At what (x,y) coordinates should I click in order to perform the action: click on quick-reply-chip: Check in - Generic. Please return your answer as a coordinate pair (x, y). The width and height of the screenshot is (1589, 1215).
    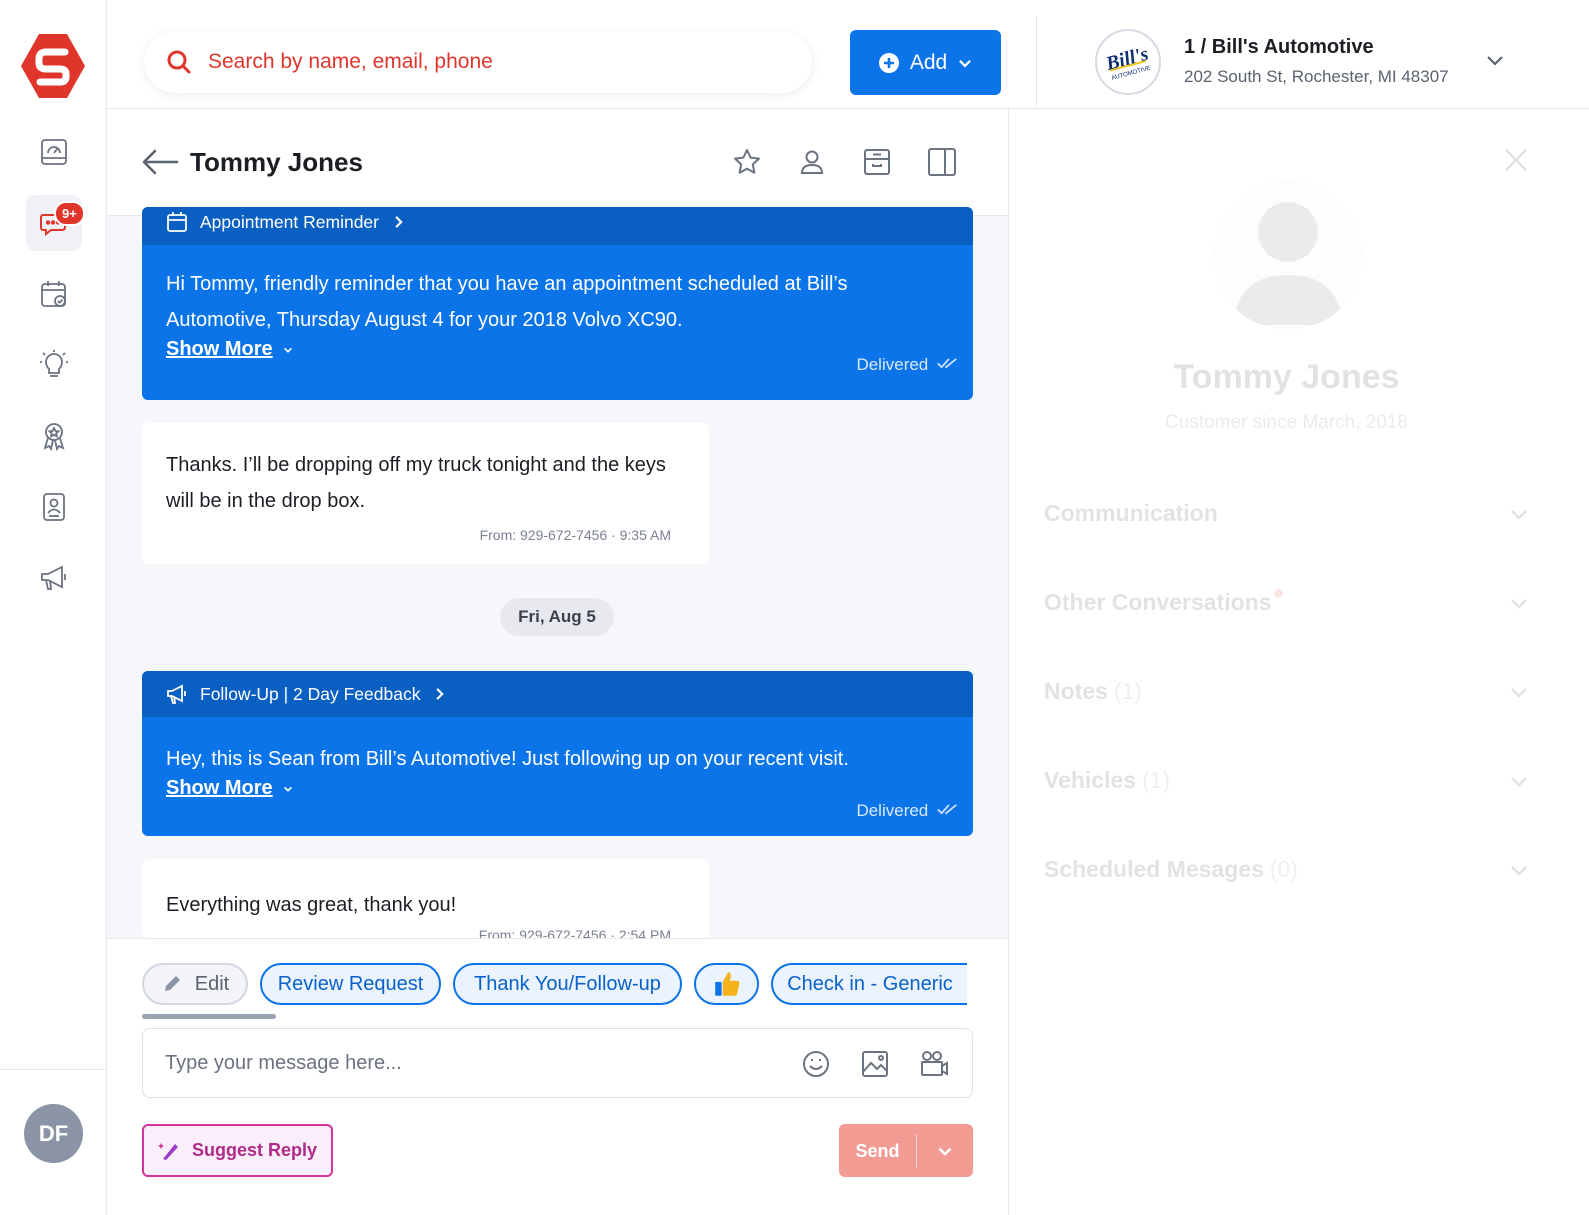
    Looking at the image, I should click on (869, 984).